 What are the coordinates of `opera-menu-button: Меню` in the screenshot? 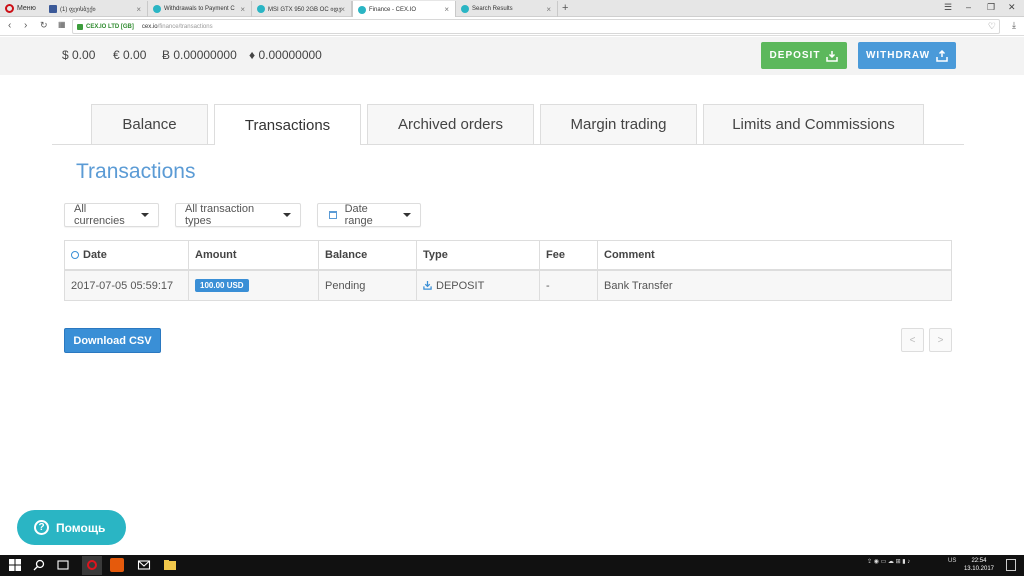 It's located at (22, 8).